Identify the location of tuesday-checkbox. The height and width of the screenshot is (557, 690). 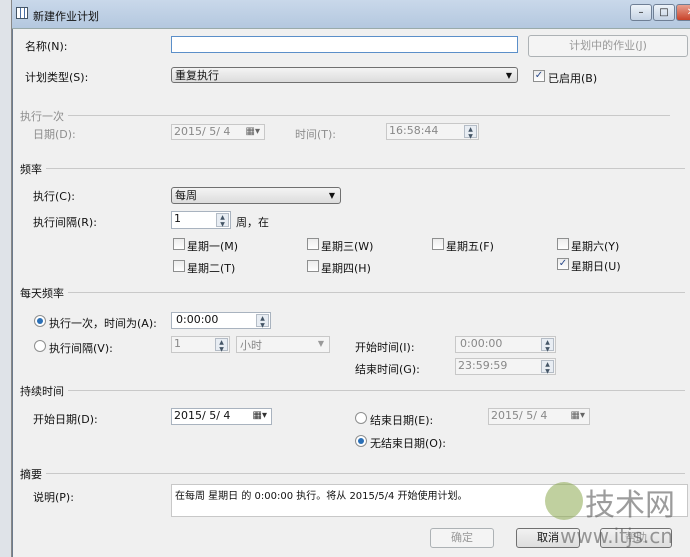
(179, 266).